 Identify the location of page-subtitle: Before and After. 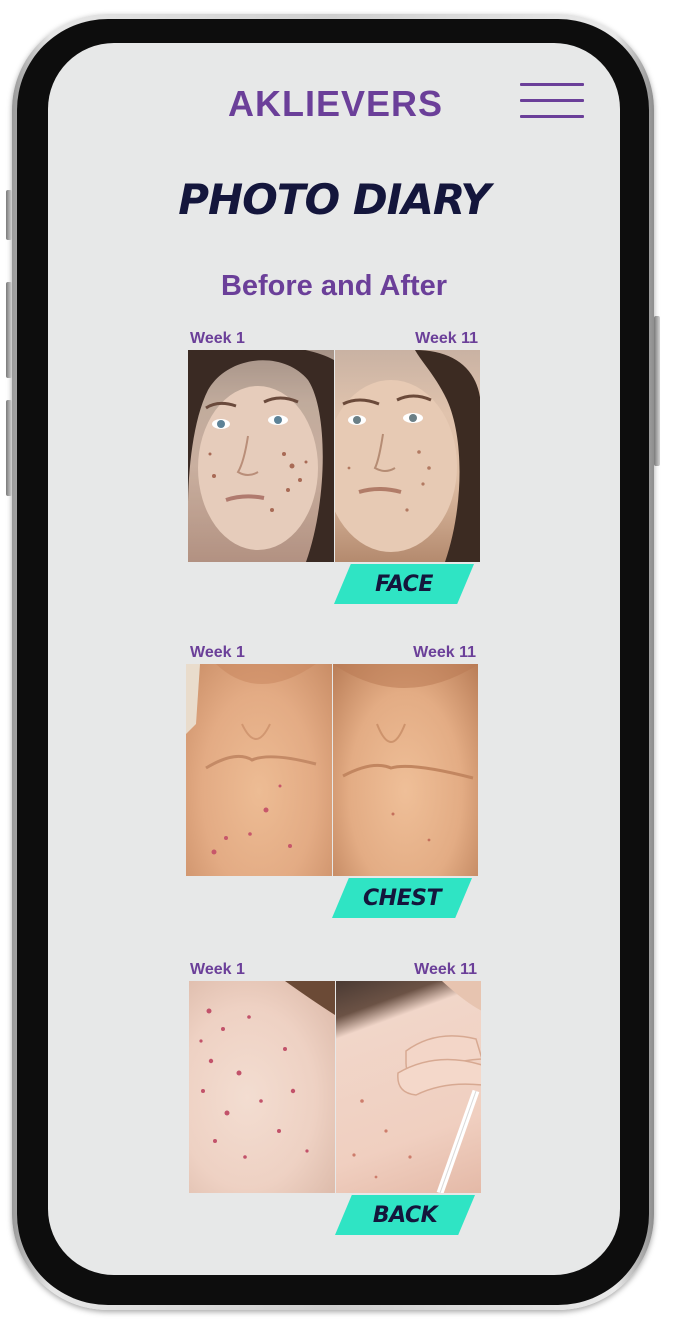
(334, 286).